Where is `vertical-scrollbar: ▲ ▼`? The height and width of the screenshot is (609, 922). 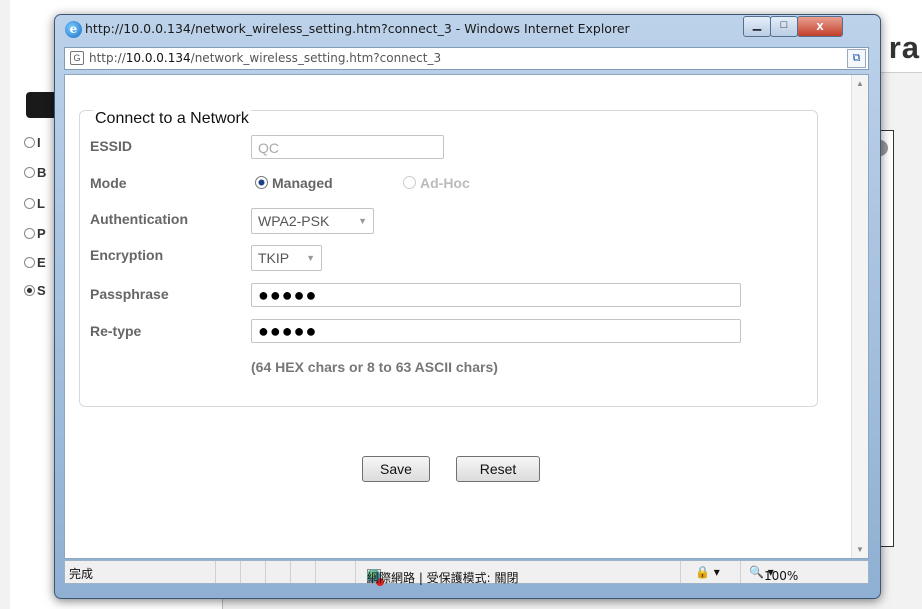
vertical-scrollbar: ▲ ▼ is located at coordinates (859, 316).